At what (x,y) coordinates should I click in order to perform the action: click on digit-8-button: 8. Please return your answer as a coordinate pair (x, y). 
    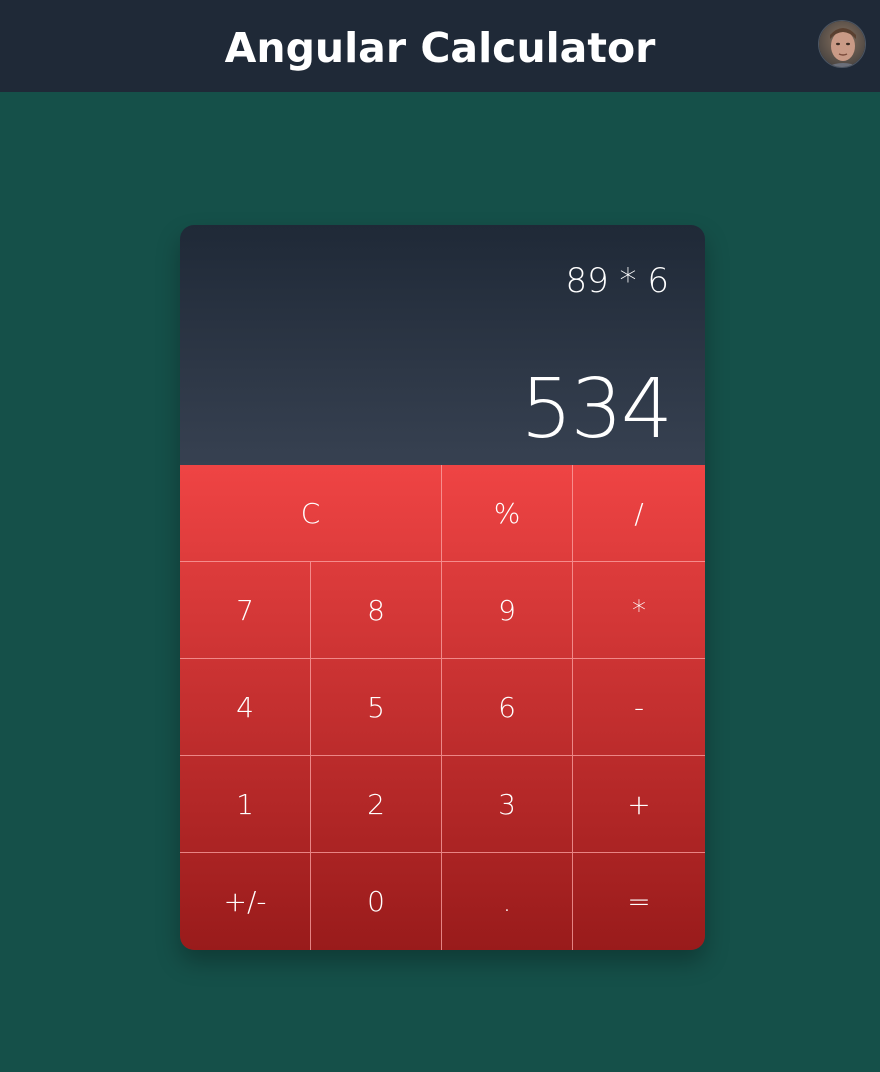
    Looking at the image, I should click on (376, 610).